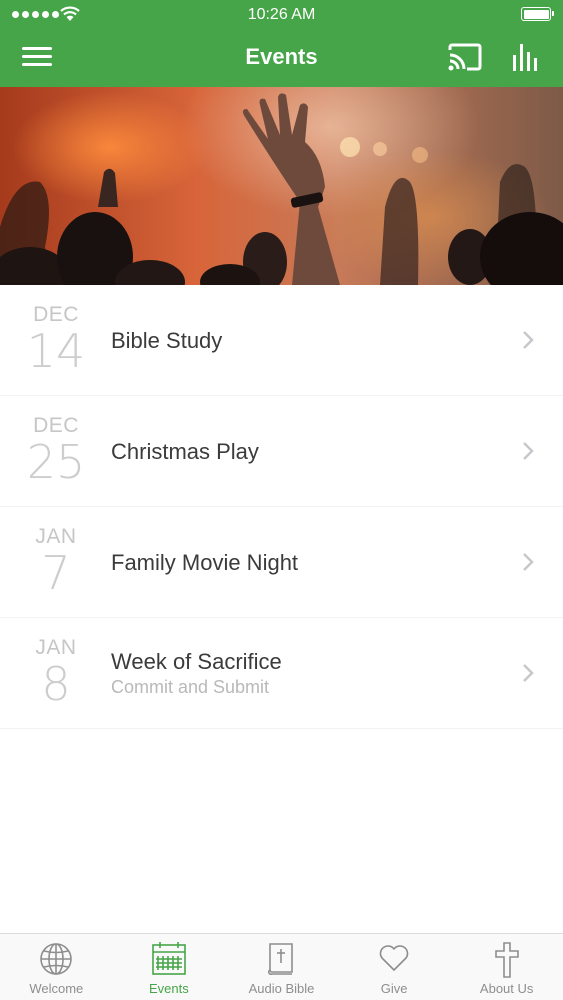 The image size is (563, 1000). What do you see at coordinates (281, 340) in the screenshot?
I see `event-row-bible-study: DEC 14 Bible Study` at bounding box center [281, 340].